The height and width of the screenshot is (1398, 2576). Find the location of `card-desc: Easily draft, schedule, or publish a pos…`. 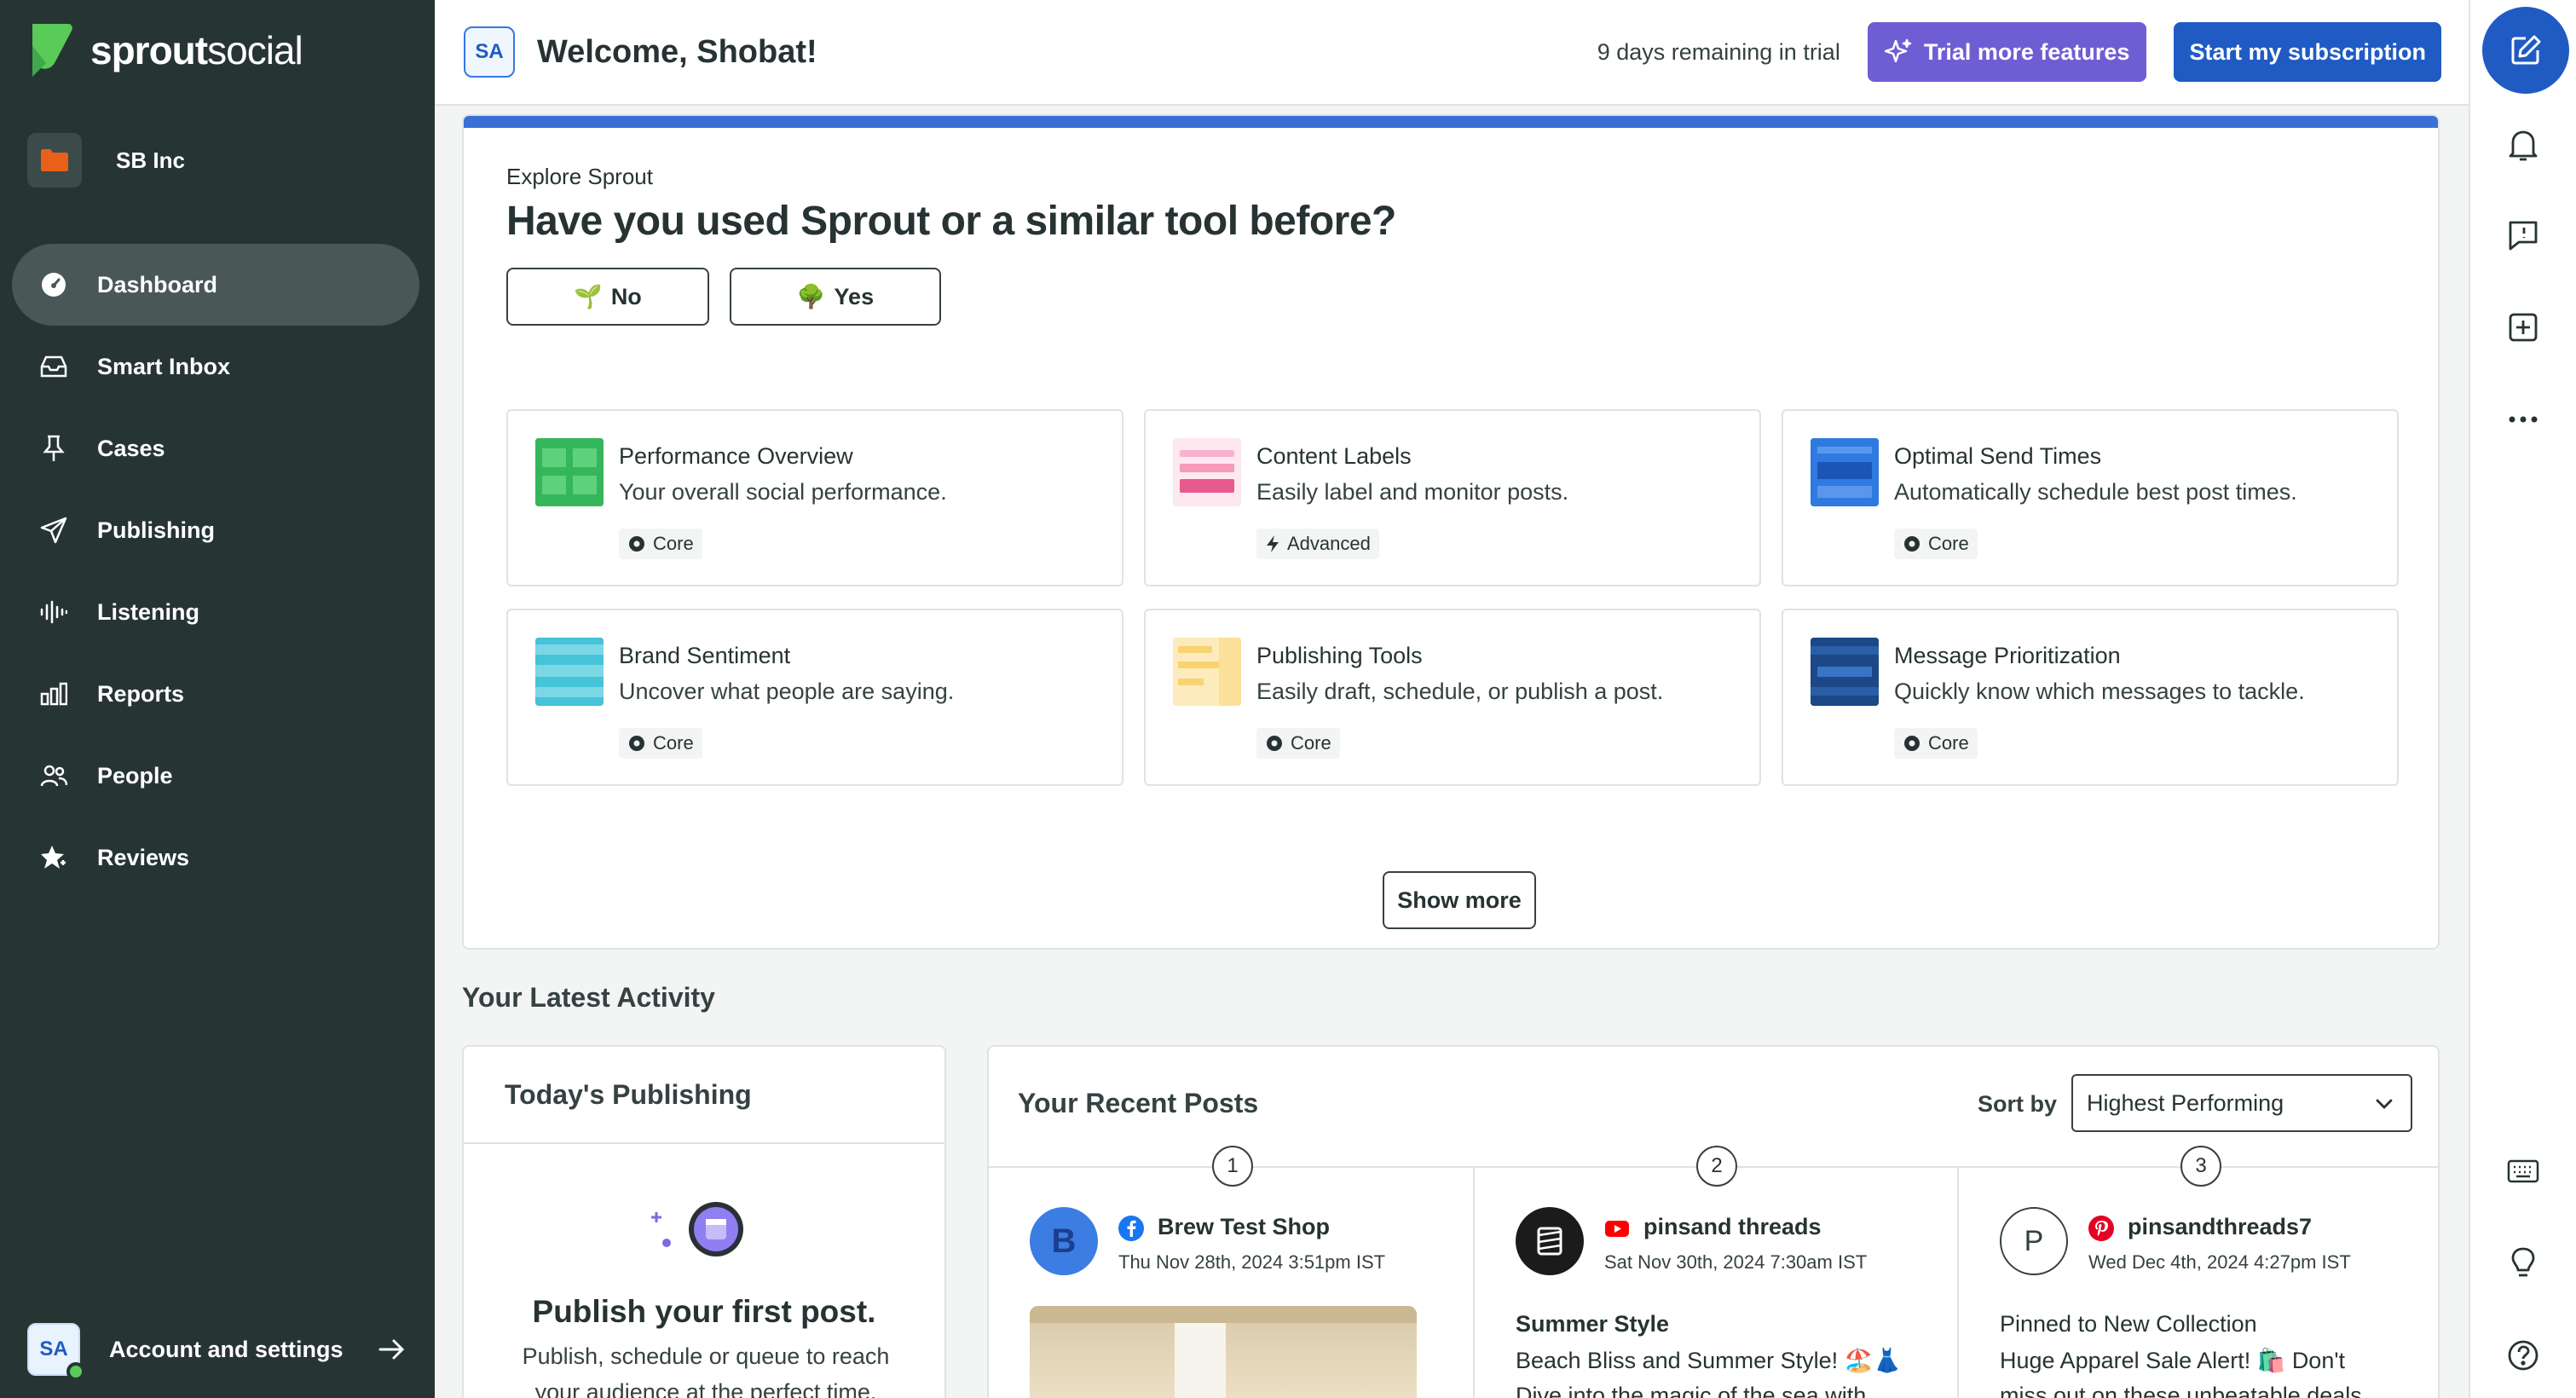

card-desc: Easily draft, schedule, or publish a pos… is located at coordinates (1460, 691).